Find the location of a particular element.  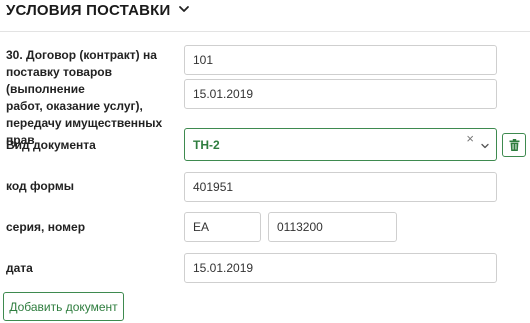

section-header: УСЛОВИЯ ПОСТАВКИ is located at coordinates (98, 10).